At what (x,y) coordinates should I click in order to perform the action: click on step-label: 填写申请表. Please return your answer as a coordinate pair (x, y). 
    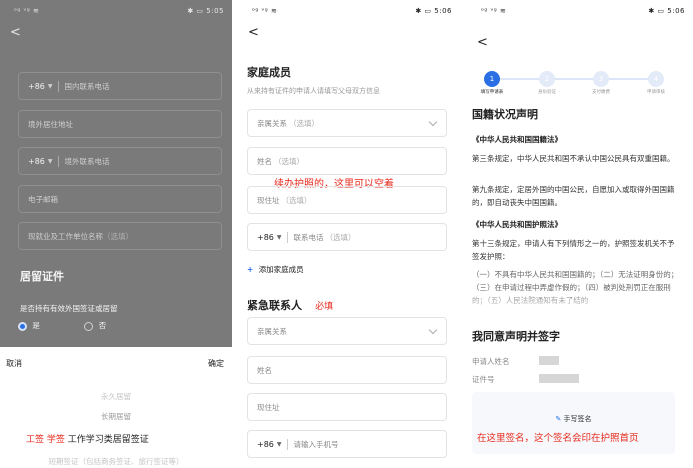
    Looking at the image, I should click on (492, 92).